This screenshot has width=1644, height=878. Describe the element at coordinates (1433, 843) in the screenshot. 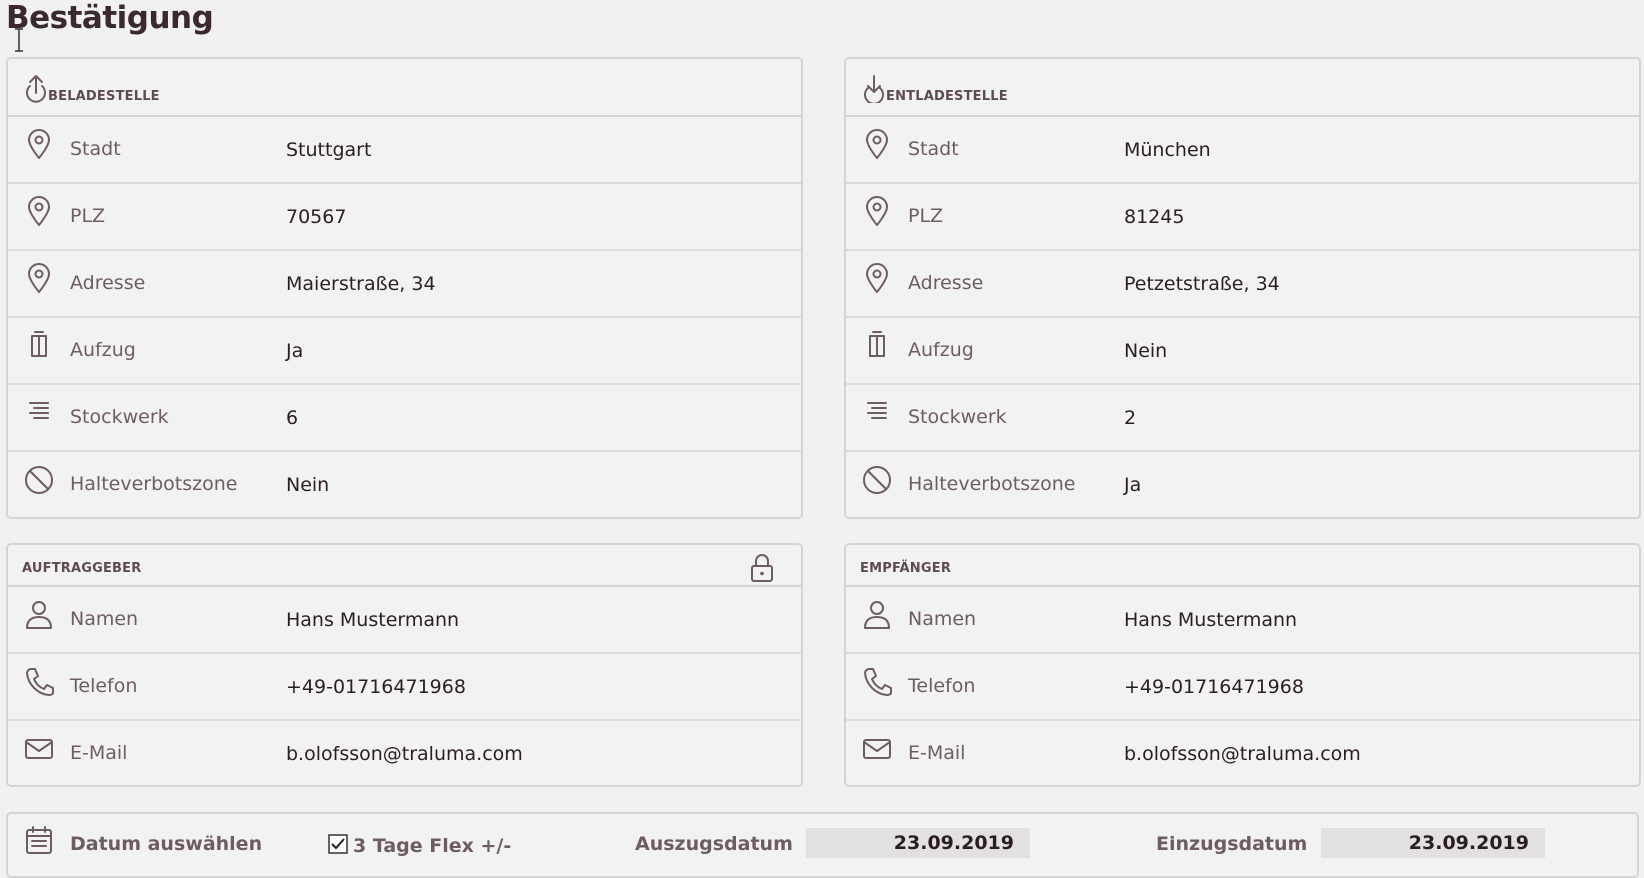

I see `movein-date-field: 23.09.2019` at that location.